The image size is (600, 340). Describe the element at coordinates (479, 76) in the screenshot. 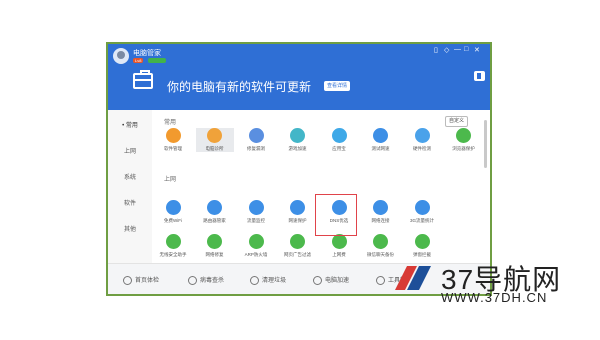

I see `side-panel-icon` at that location.